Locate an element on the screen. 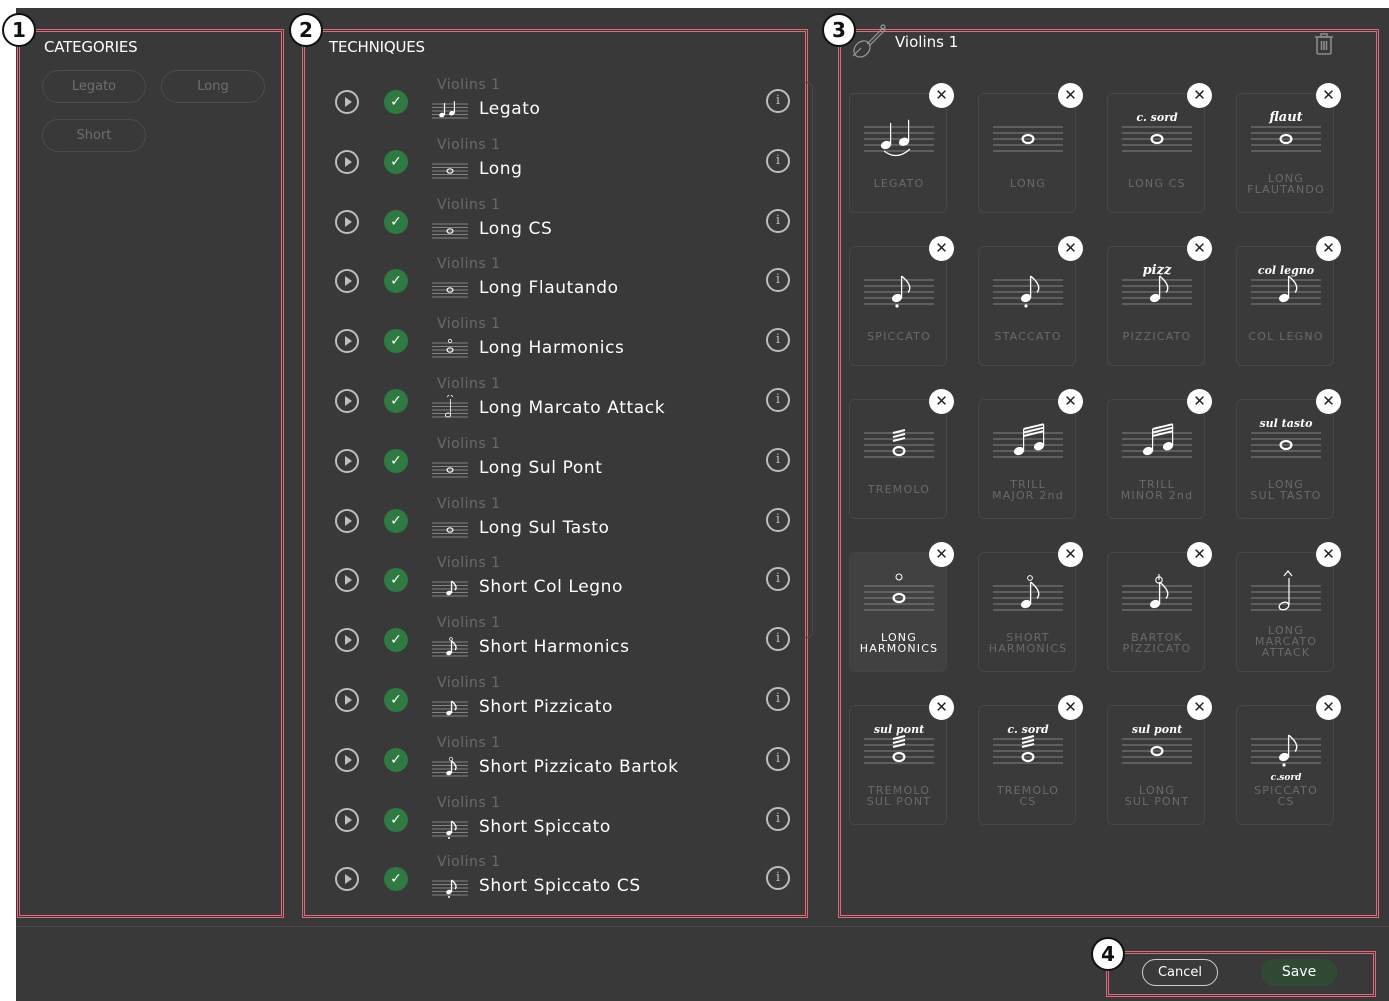 The height and width of the screenshot is (1001, 1389). technique-card: TRILL MAJOR 2nd is located at coordinates (1027, 459).